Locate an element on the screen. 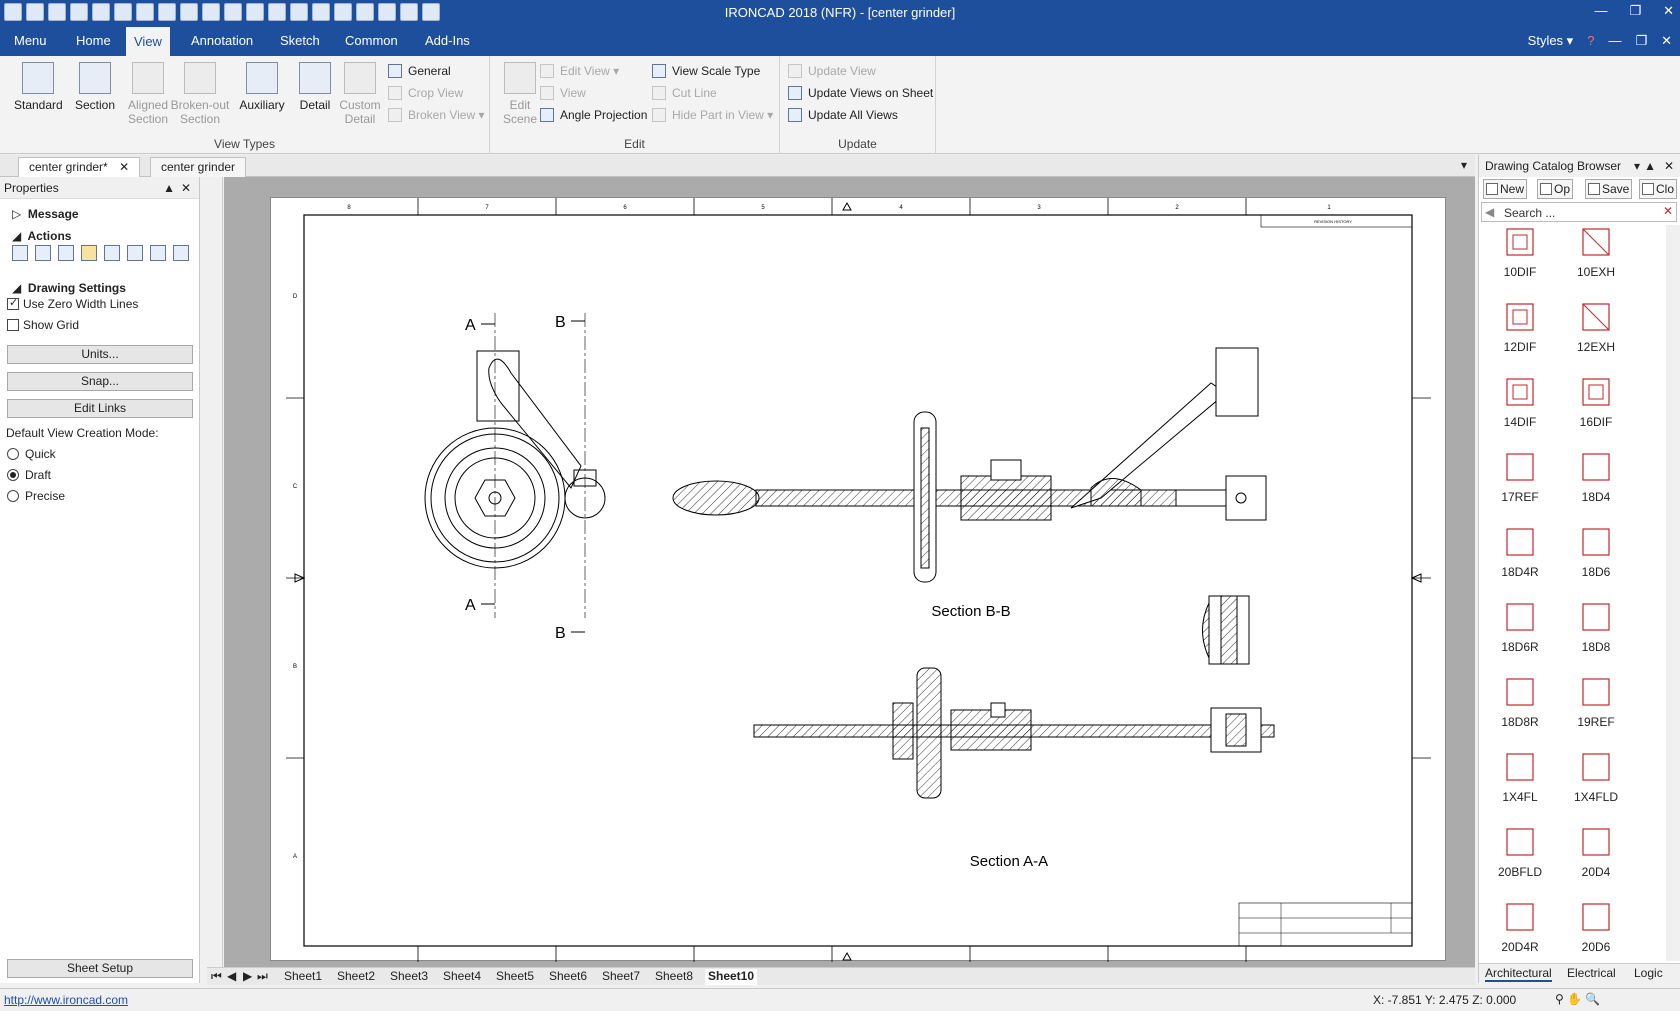 This screenshot has height=1011, width=1680. catalog-item: 16DIF is located at coordinates (1596, 402).